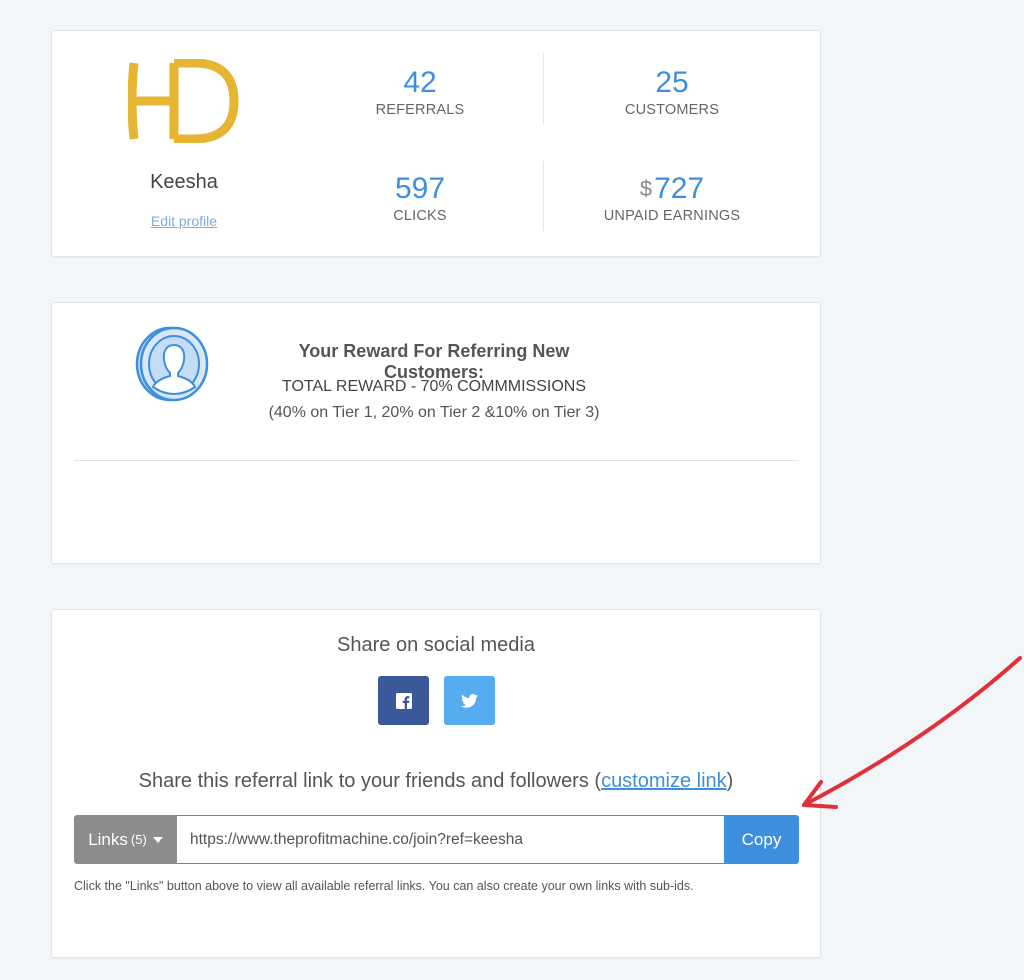  I want to click on currency-symbol: $, so click(646, 188).